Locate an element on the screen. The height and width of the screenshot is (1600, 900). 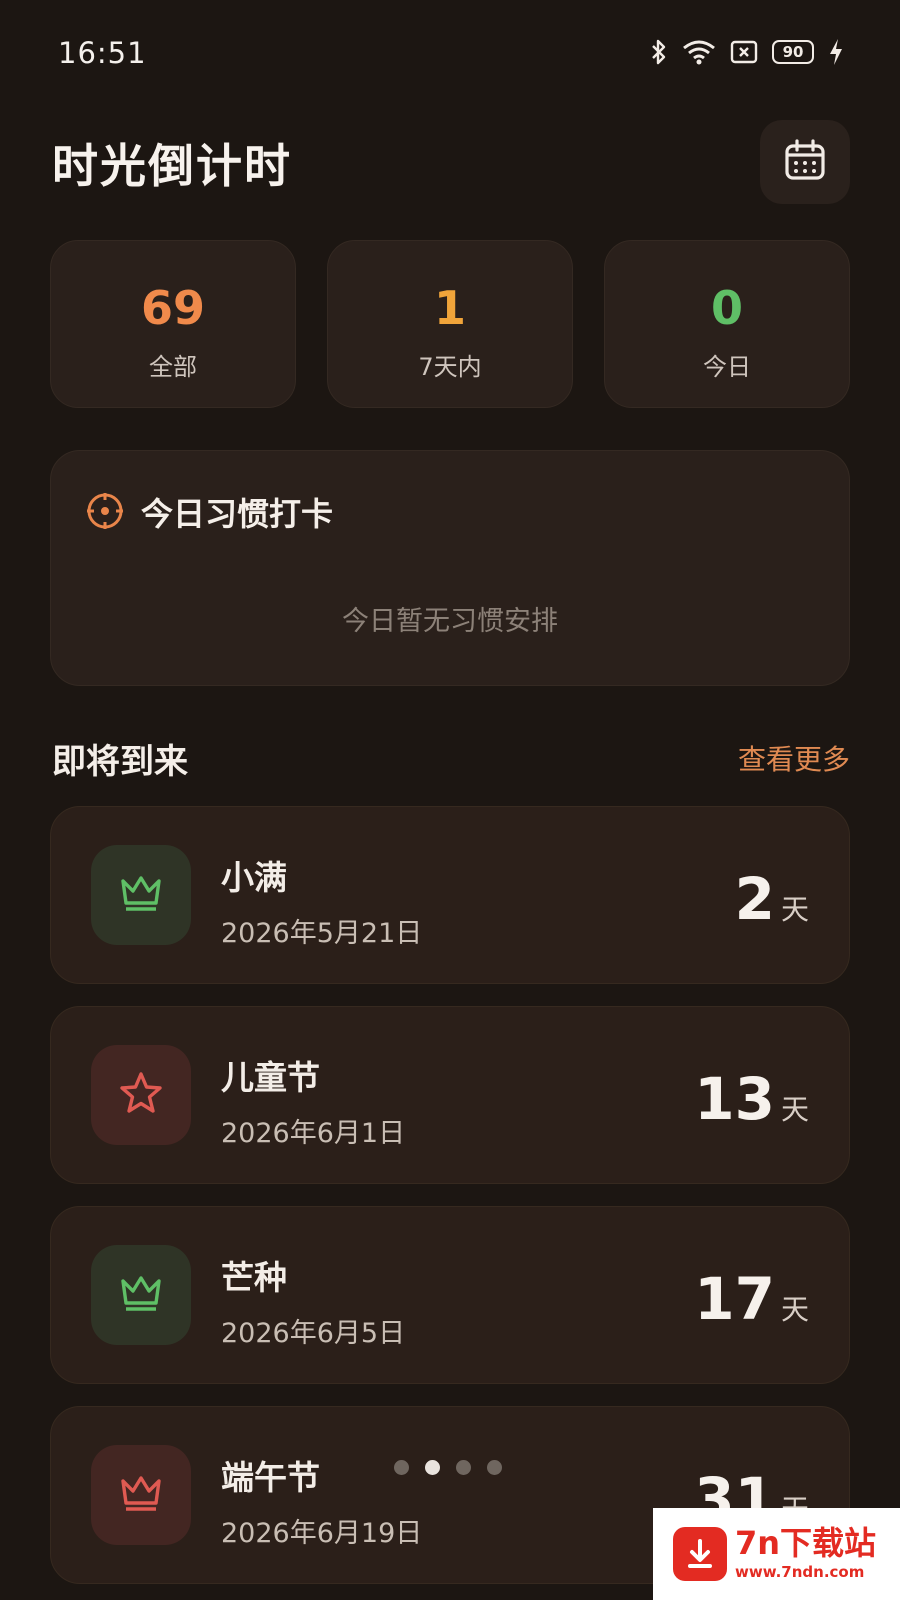
event-date: 2026年6月19日 is located at coordinates (322, 1533).